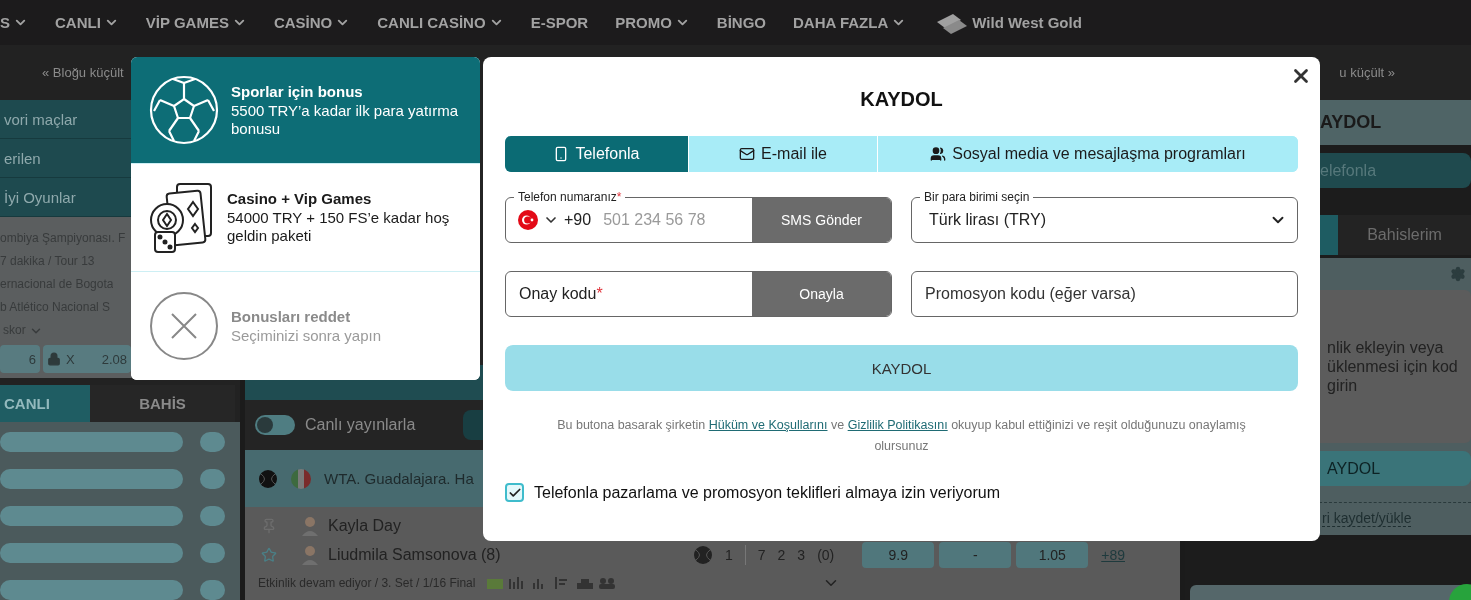 The height and width of the screenshot is (600, 1471). What do you see at coordinates (305, 110) in the screenshot?
I see `bonus-option: Sporlar için bonus 5500 TRY’a kadar ilk para yatırma bonusu` at bounding box center [305, 110].